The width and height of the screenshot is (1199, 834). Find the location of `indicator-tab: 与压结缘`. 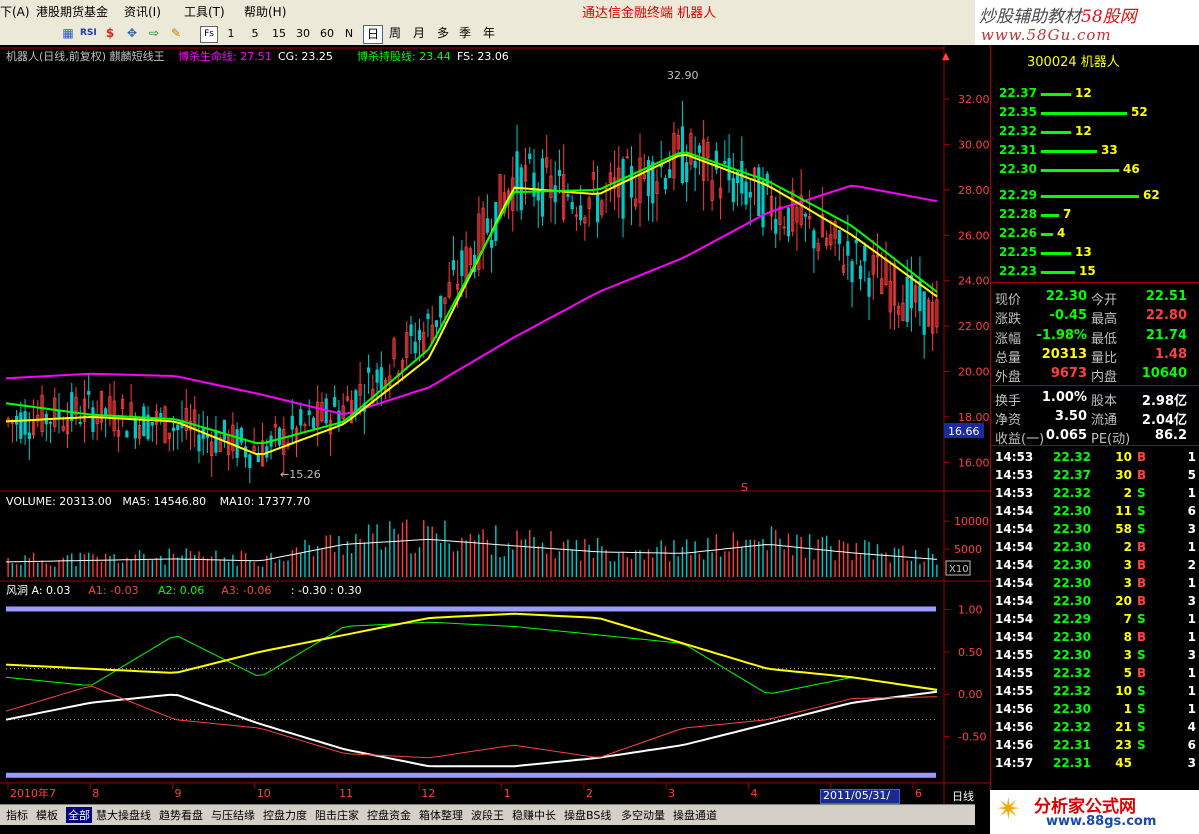

indicator-tab: 与压结缘 is located at coordinates (233, 815).